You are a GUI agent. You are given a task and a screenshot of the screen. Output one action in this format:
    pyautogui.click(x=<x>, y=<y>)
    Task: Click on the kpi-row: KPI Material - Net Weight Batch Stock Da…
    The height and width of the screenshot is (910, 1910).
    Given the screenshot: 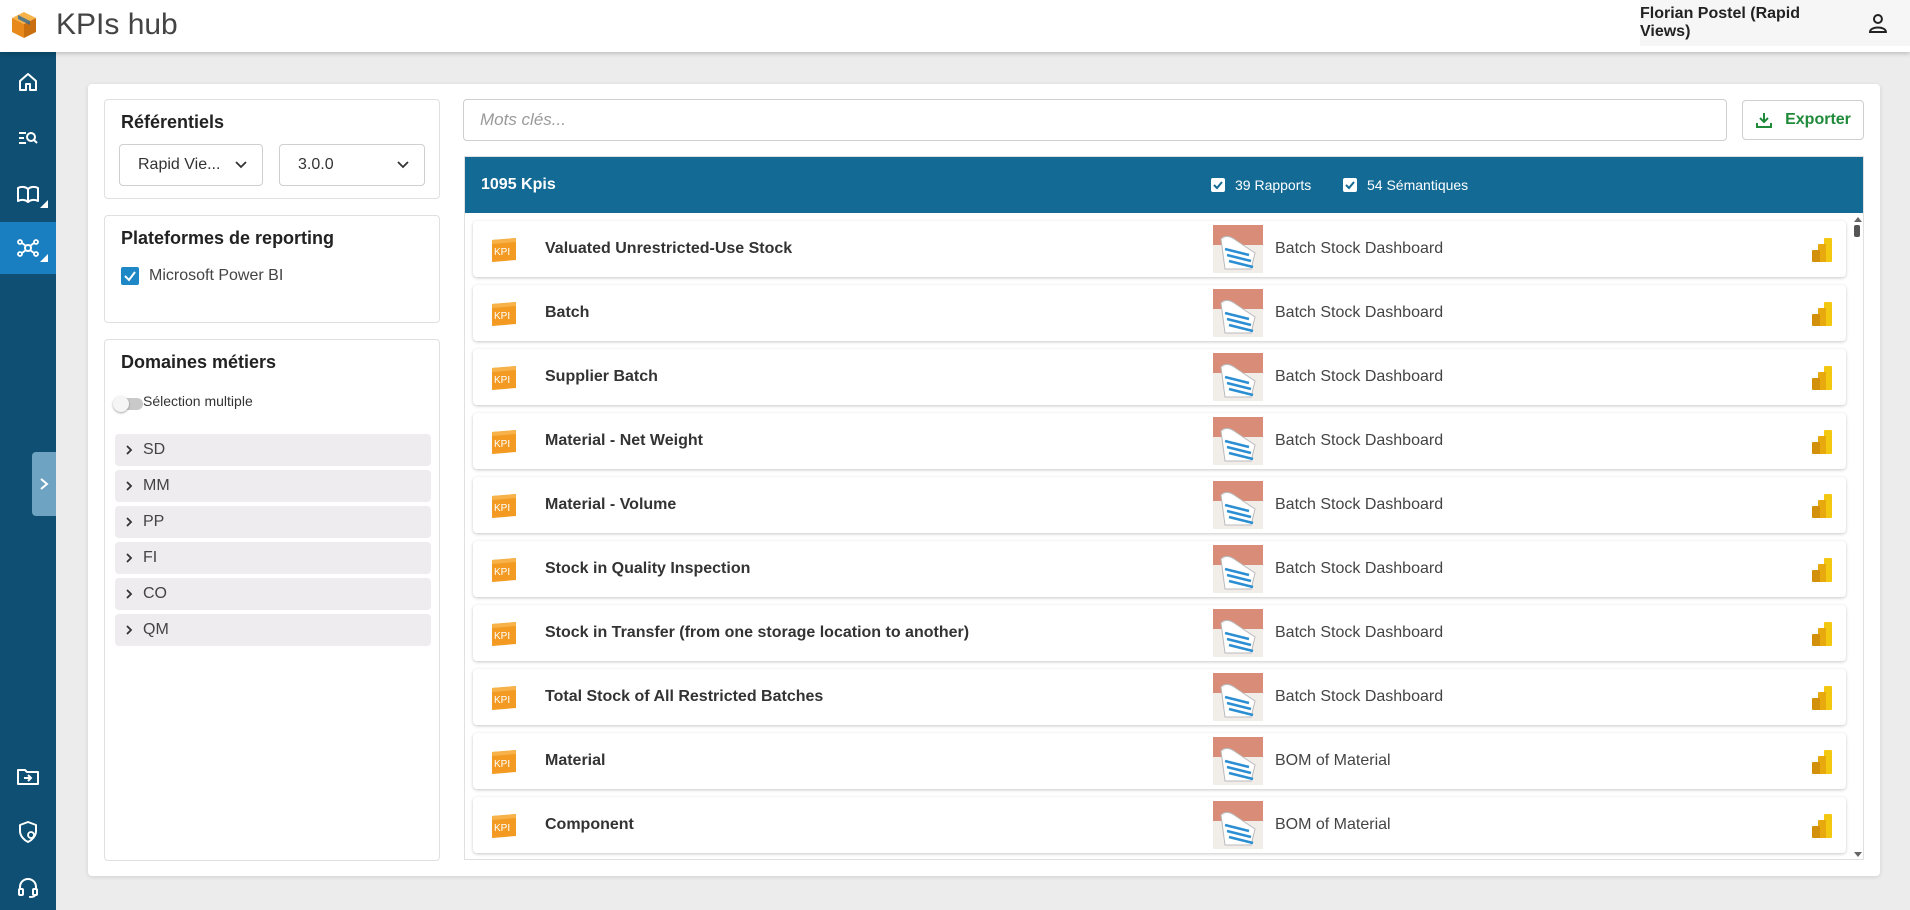 What is the action you would take?
    pyautogui.click(x=1159, y=441)
    